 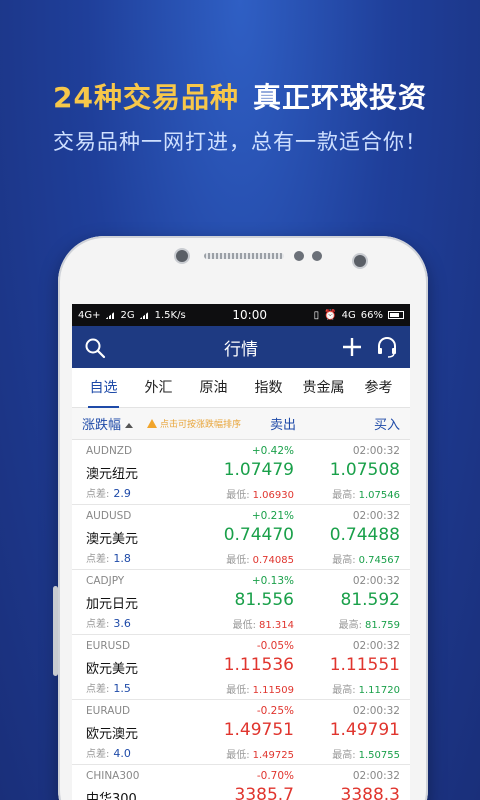 I want to click on earpiece-speaker, so click(x=244, y=256).